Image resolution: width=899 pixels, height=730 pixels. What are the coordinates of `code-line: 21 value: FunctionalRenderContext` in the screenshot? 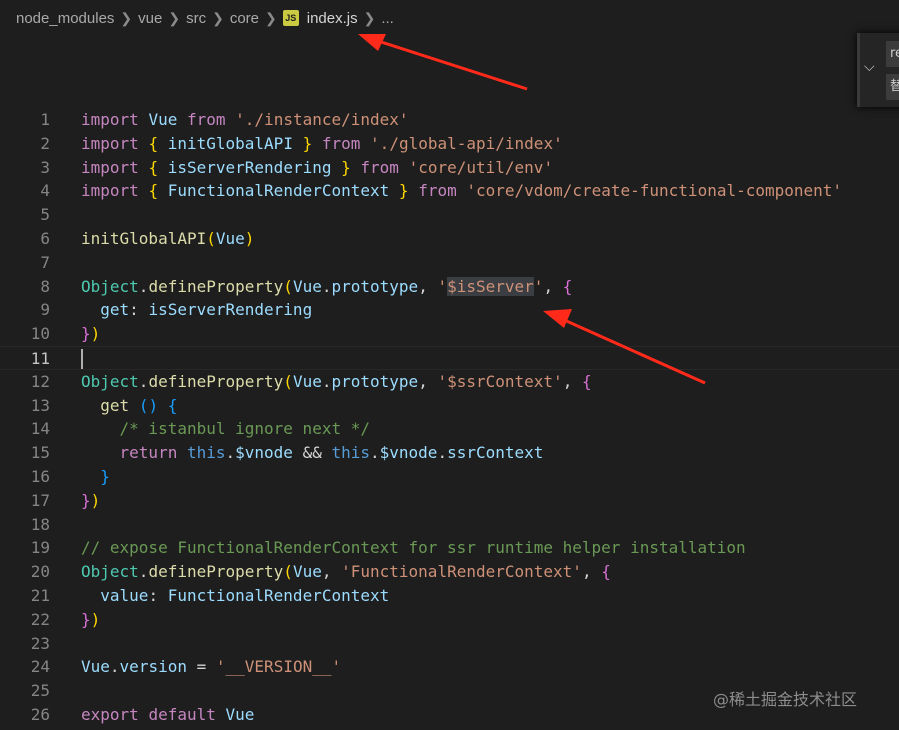 It's located at (449, 596).